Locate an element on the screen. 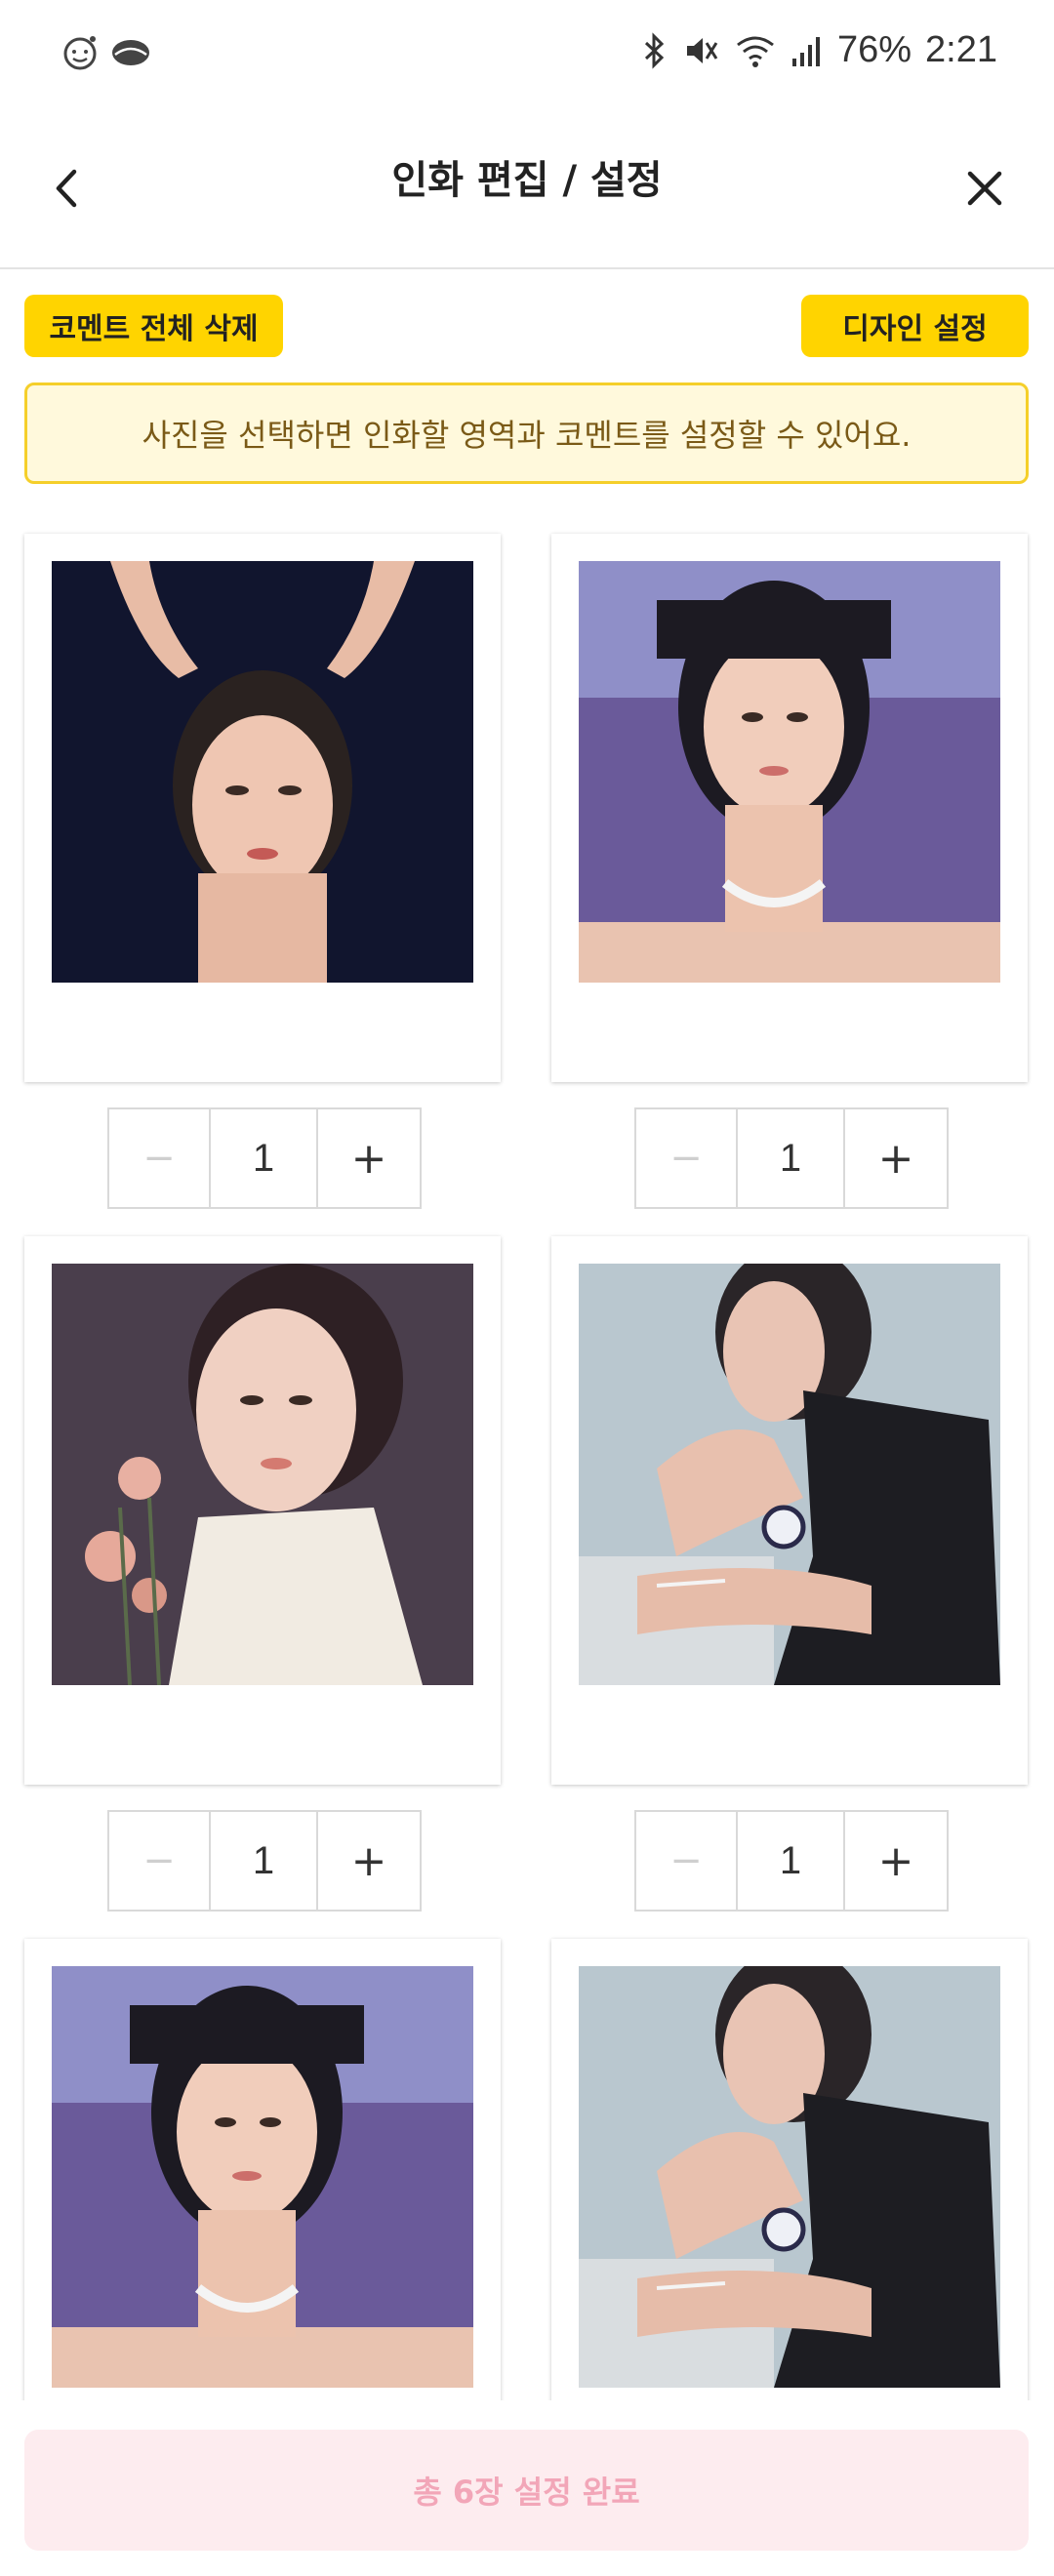 This screenshot has height=2576, width=1054. notice-banner: 사진을 선택하면 인화할 영역과 코멘트를 설정할 수 있어요. is located at coordinates (526, 433).